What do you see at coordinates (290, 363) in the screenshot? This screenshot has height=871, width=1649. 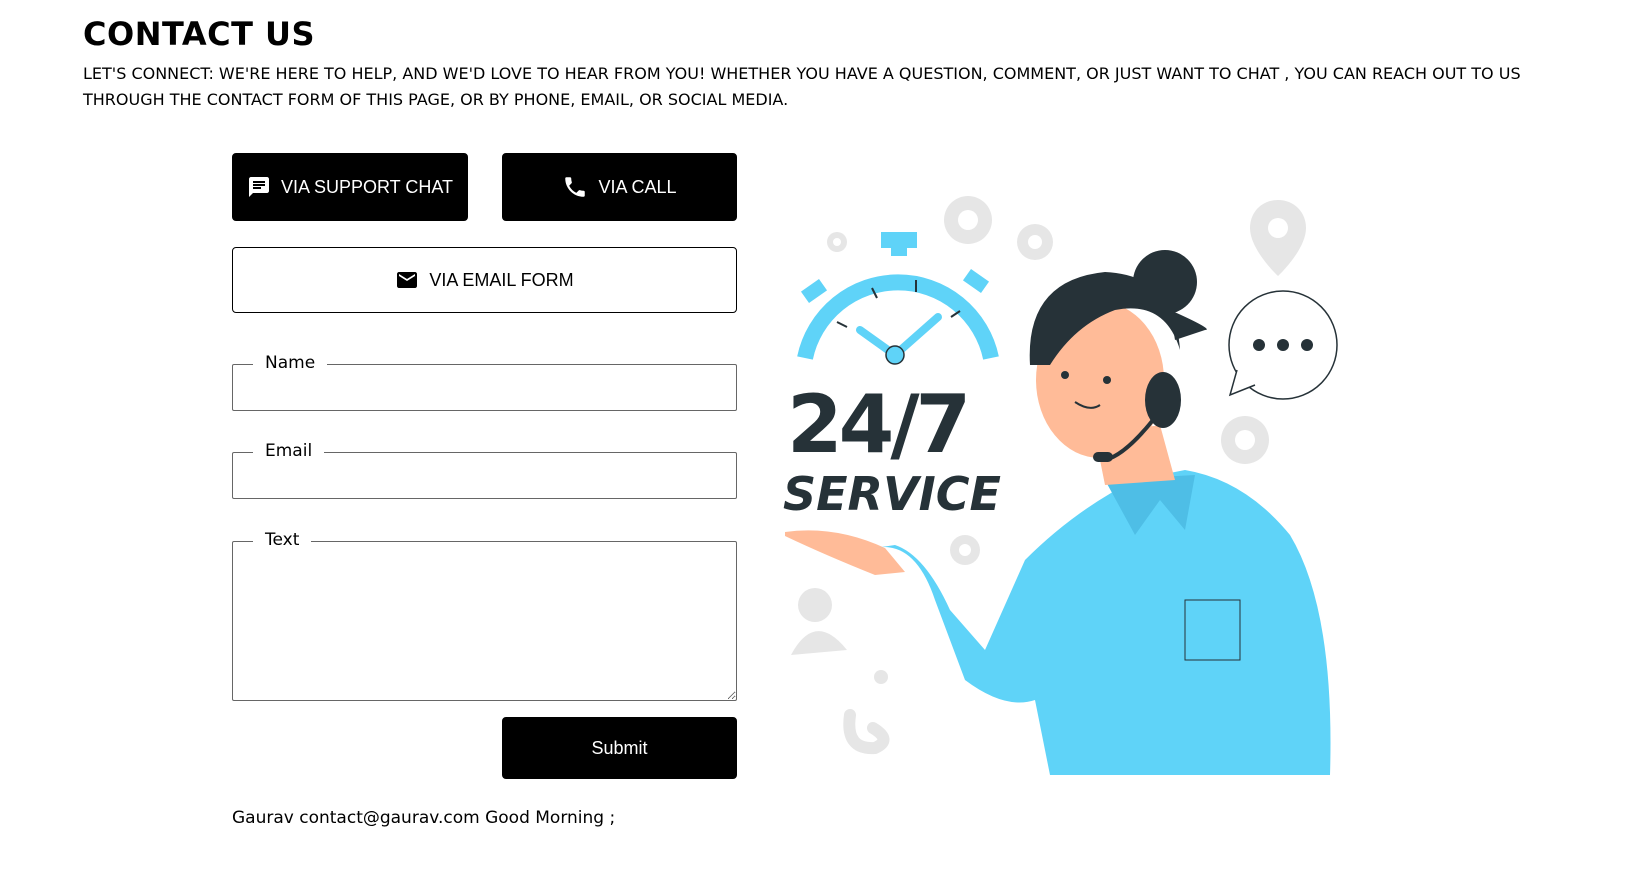 I see `name-legend: Name` at bounding box center [290, 363].